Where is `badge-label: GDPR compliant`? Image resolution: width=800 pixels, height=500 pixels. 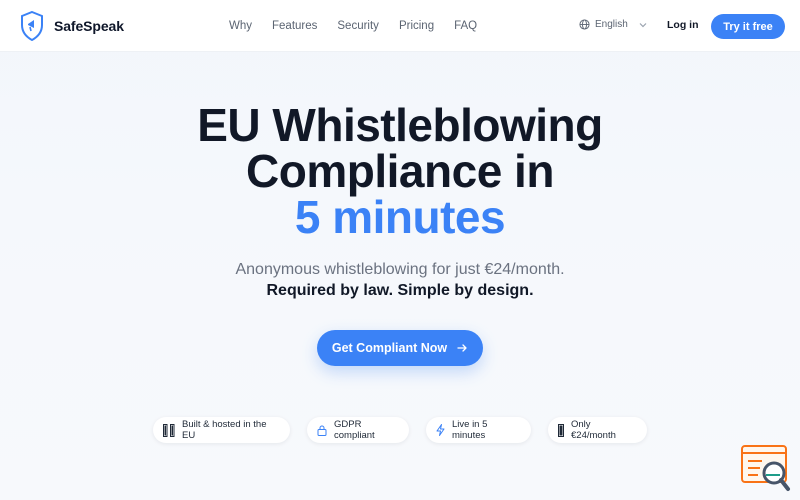
badge-label: GDPR compliant is located at coordinates (354, 430).